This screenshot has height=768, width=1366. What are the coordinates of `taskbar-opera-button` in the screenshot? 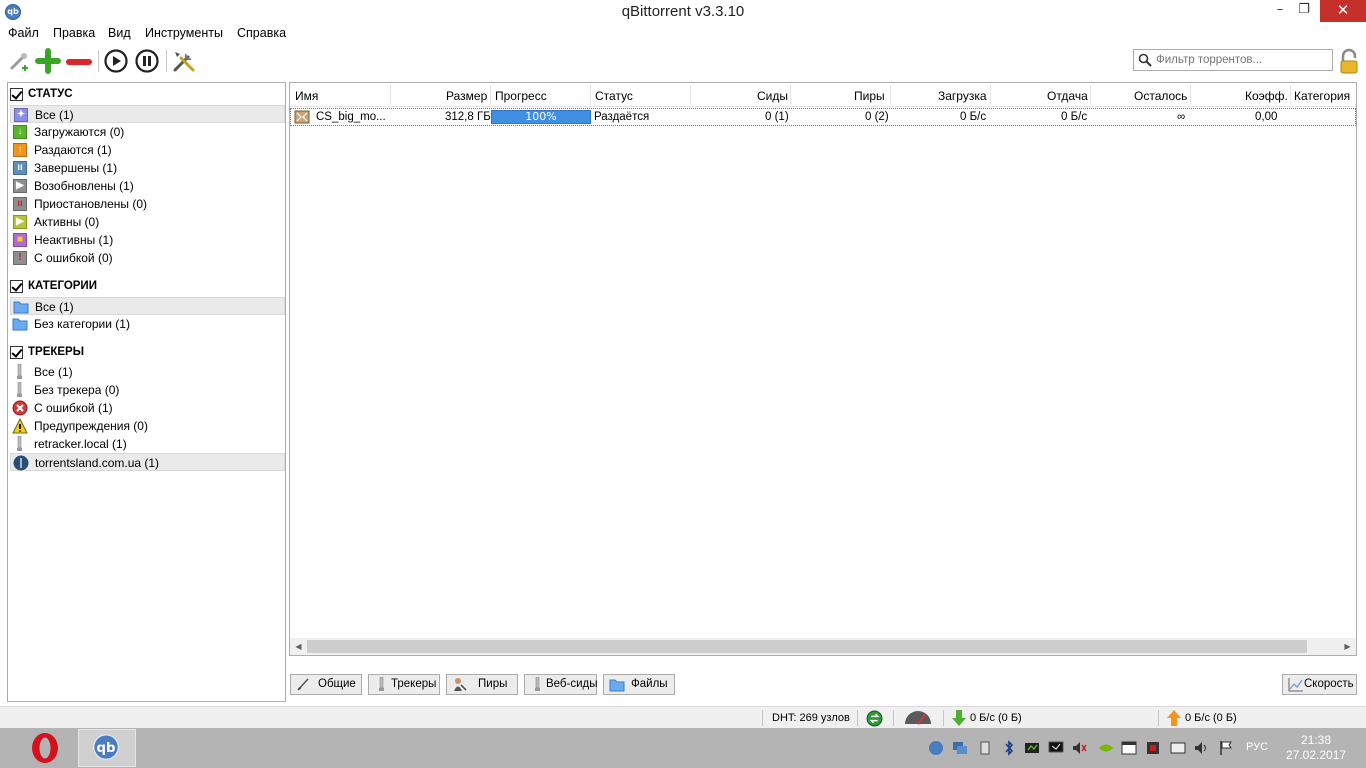 It's located at (45, 748).